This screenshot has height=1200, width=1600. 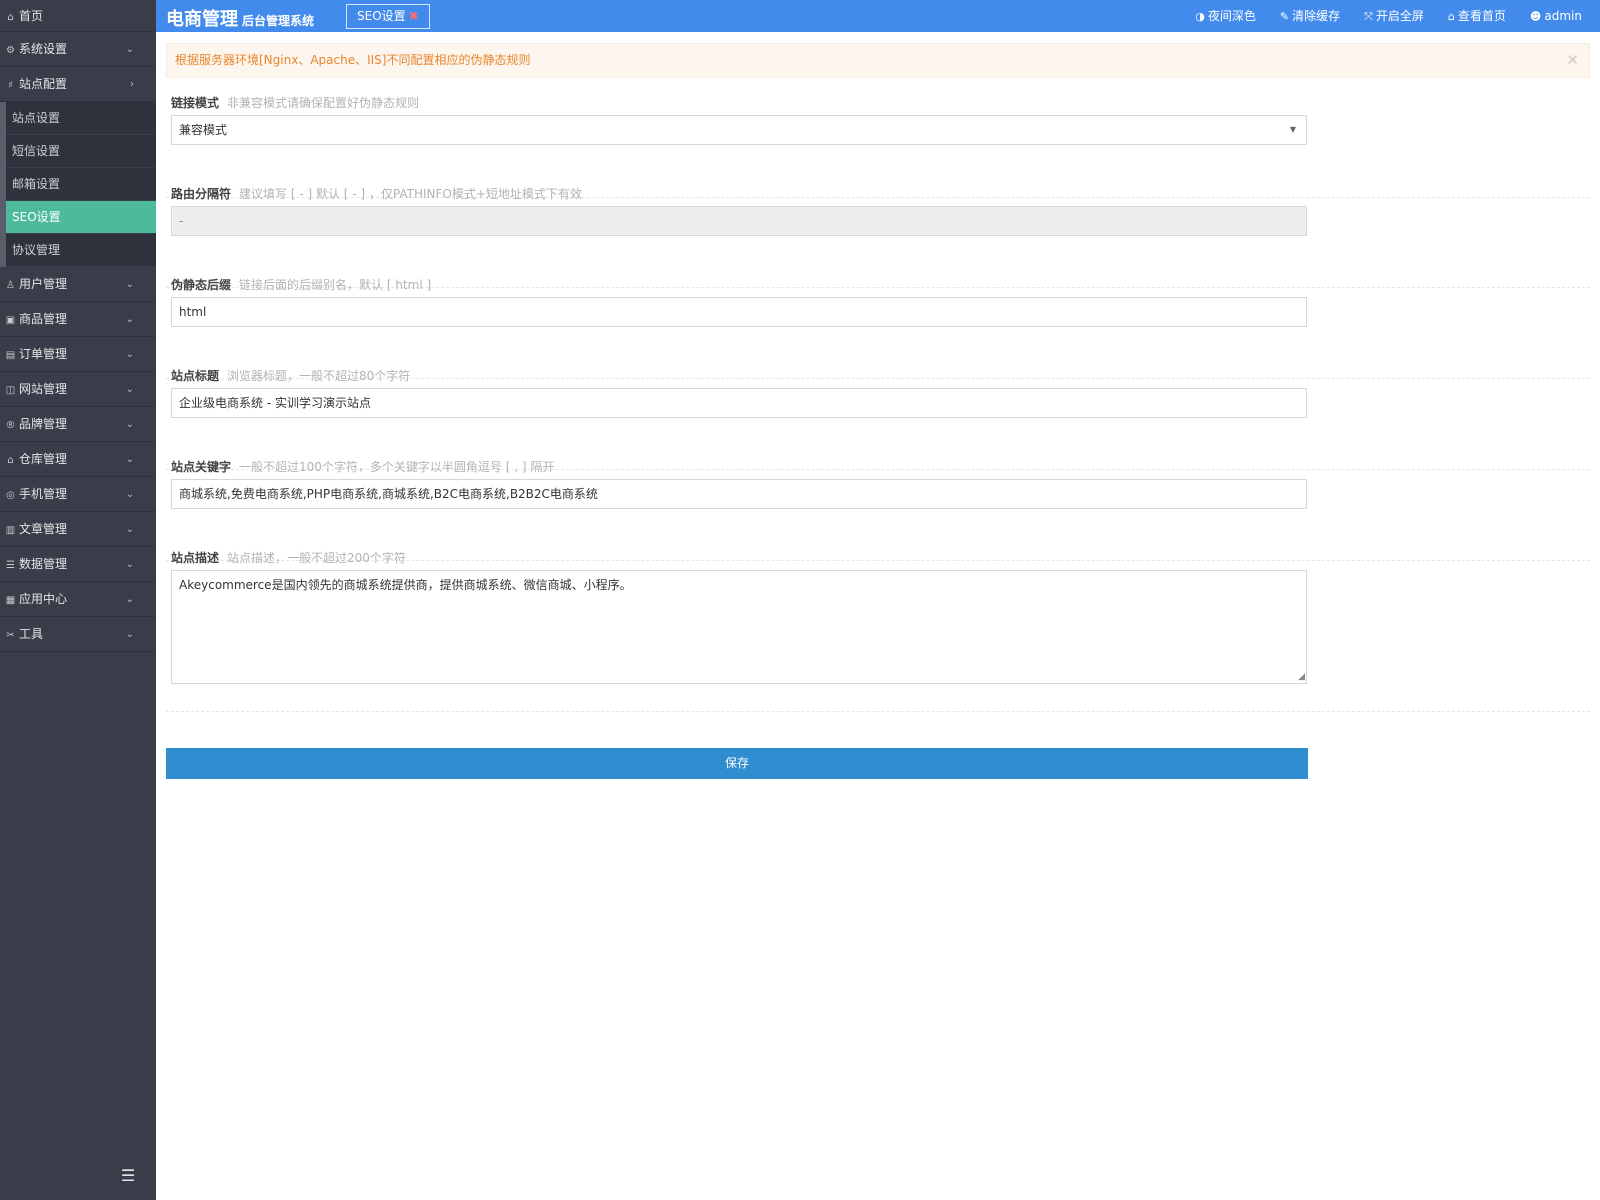 What do you see at coordinates (1394, 16) in the screenshot?
I see `fullscreen-button: ⤧ 开启全屏` at bounding box center [1394, 16].